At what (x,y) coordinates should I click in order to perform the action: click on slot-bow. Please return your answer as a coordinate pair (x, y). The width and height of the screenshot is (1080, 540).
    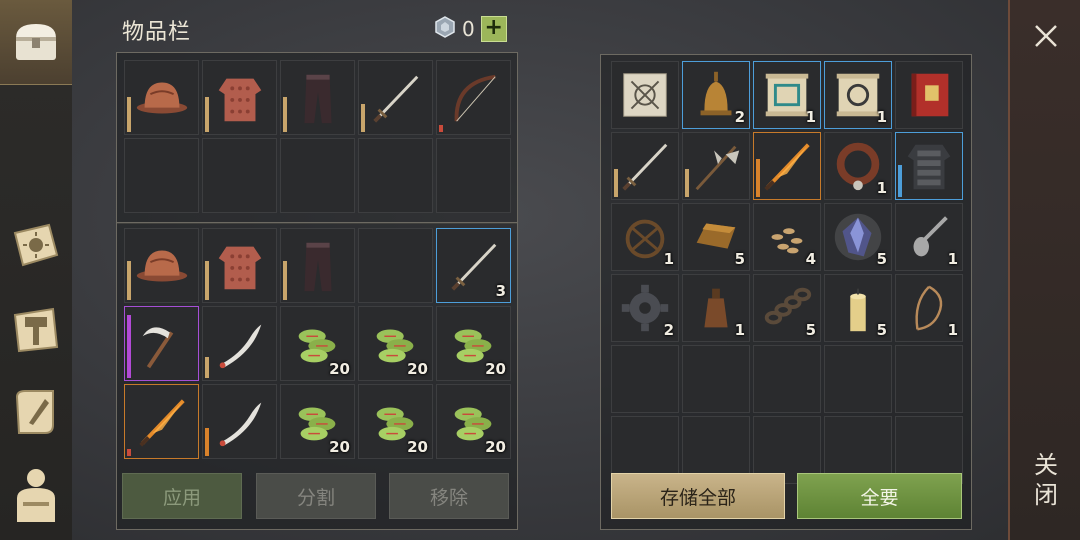
    Looking at the image, I should click on (473, 97).